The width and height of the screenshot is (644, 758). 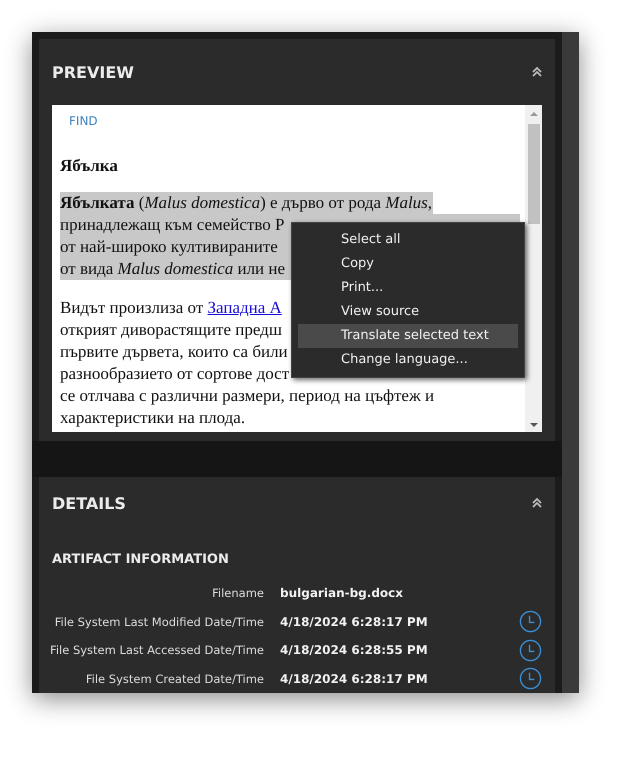 What do you see at coordinates (342, 593) in the screenshot?
I see `field-value: bulgarian-bg.docx` at bounding box center [342, 593].